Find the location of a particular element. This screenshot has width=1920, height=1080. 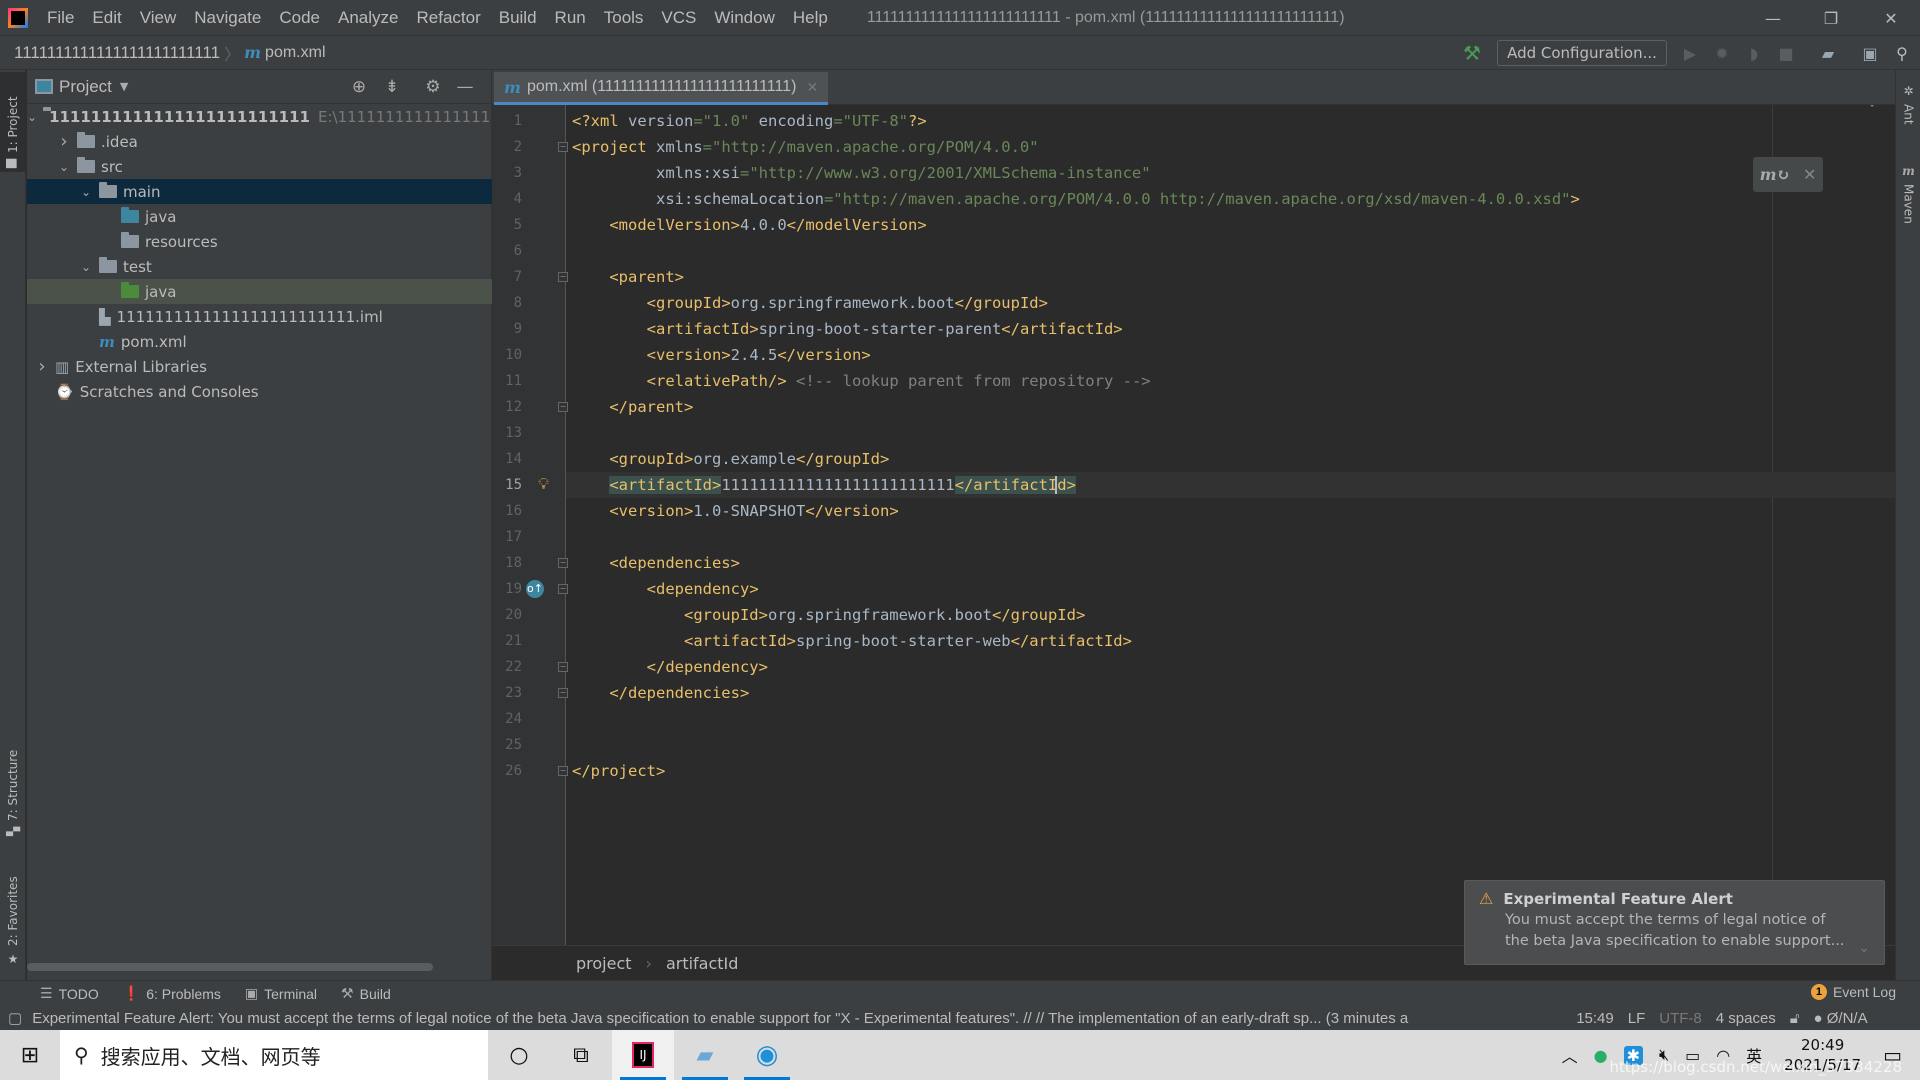

debug-icon: ✹ is located at coordinates (1722, 53).